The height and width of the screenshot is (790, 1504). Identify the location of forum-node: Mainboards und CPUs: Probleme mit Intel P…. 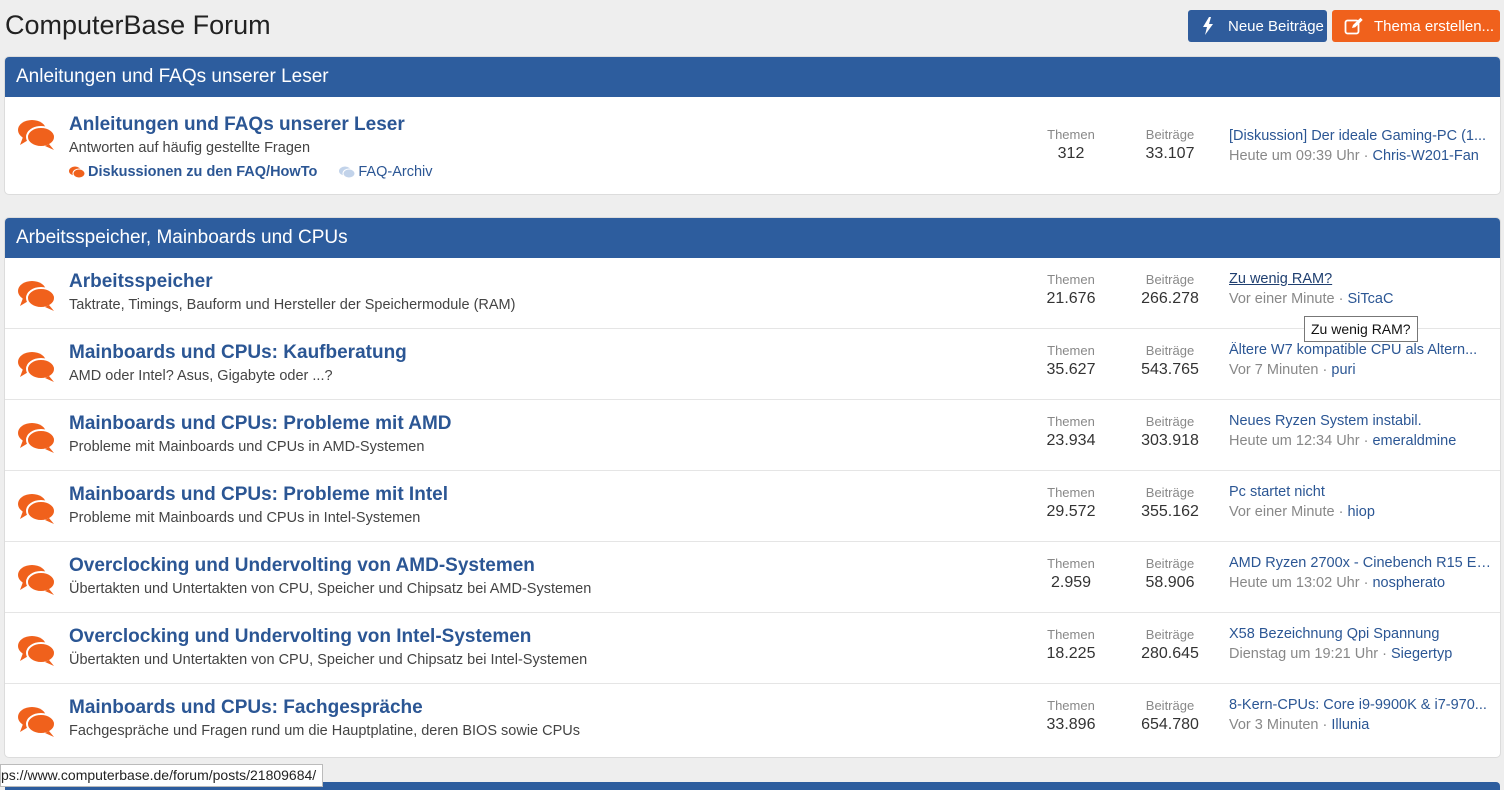
(752, 506).